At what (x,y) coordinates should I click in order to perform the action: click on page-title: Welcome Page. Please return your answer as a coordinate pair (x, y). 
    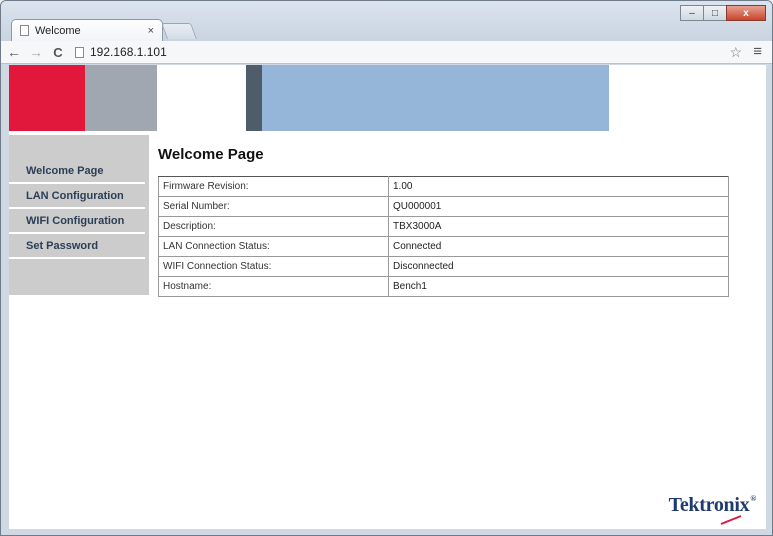
    Looking at the image, I should click on (211, 154).